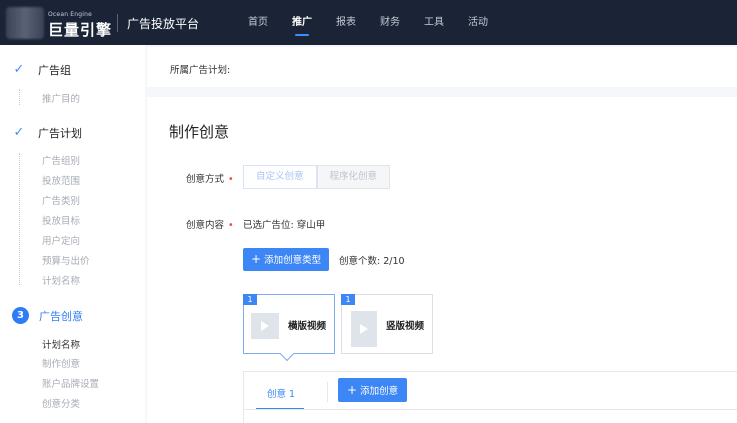 The width and height of the screenshot is (737, 423). I want to click on sidebar-item-make-creative: 制作创意, so click(61, 363).